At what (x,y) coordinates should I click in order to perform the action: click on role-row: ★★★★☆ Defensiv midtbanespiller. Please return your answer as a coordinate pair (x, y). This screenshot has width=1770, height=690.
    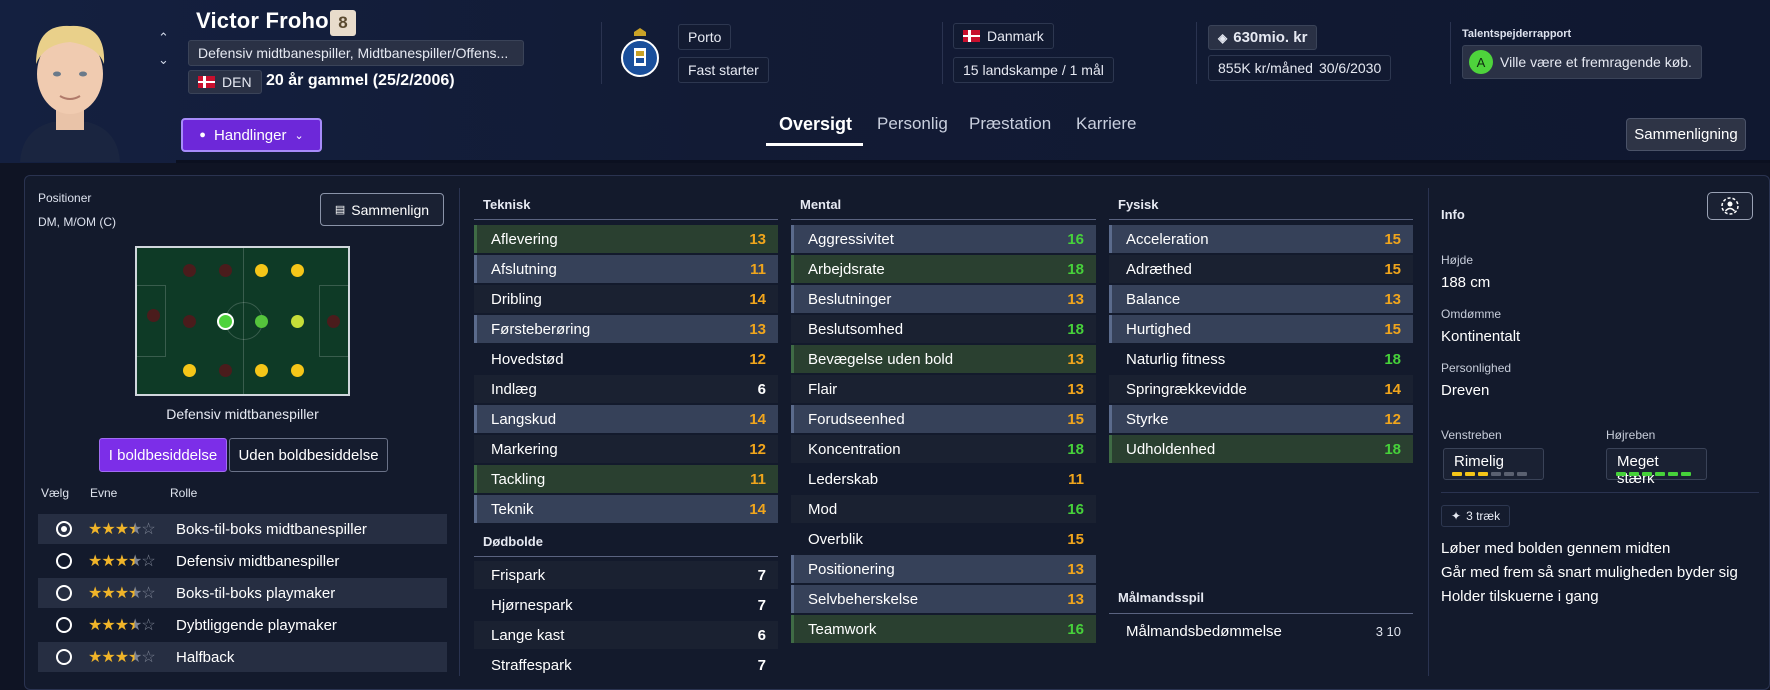
    Looking at the image, I should click on (242, 561).